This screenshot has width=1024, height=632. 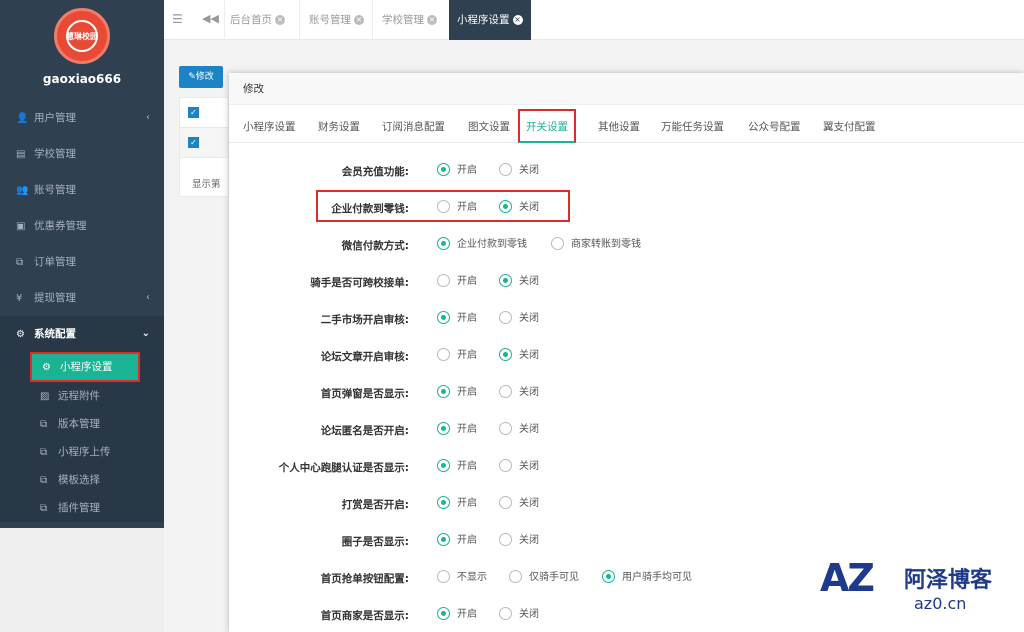 I want to click on sidebar-item: 👤 用户管理 ‹, so click(x=82, y=118).